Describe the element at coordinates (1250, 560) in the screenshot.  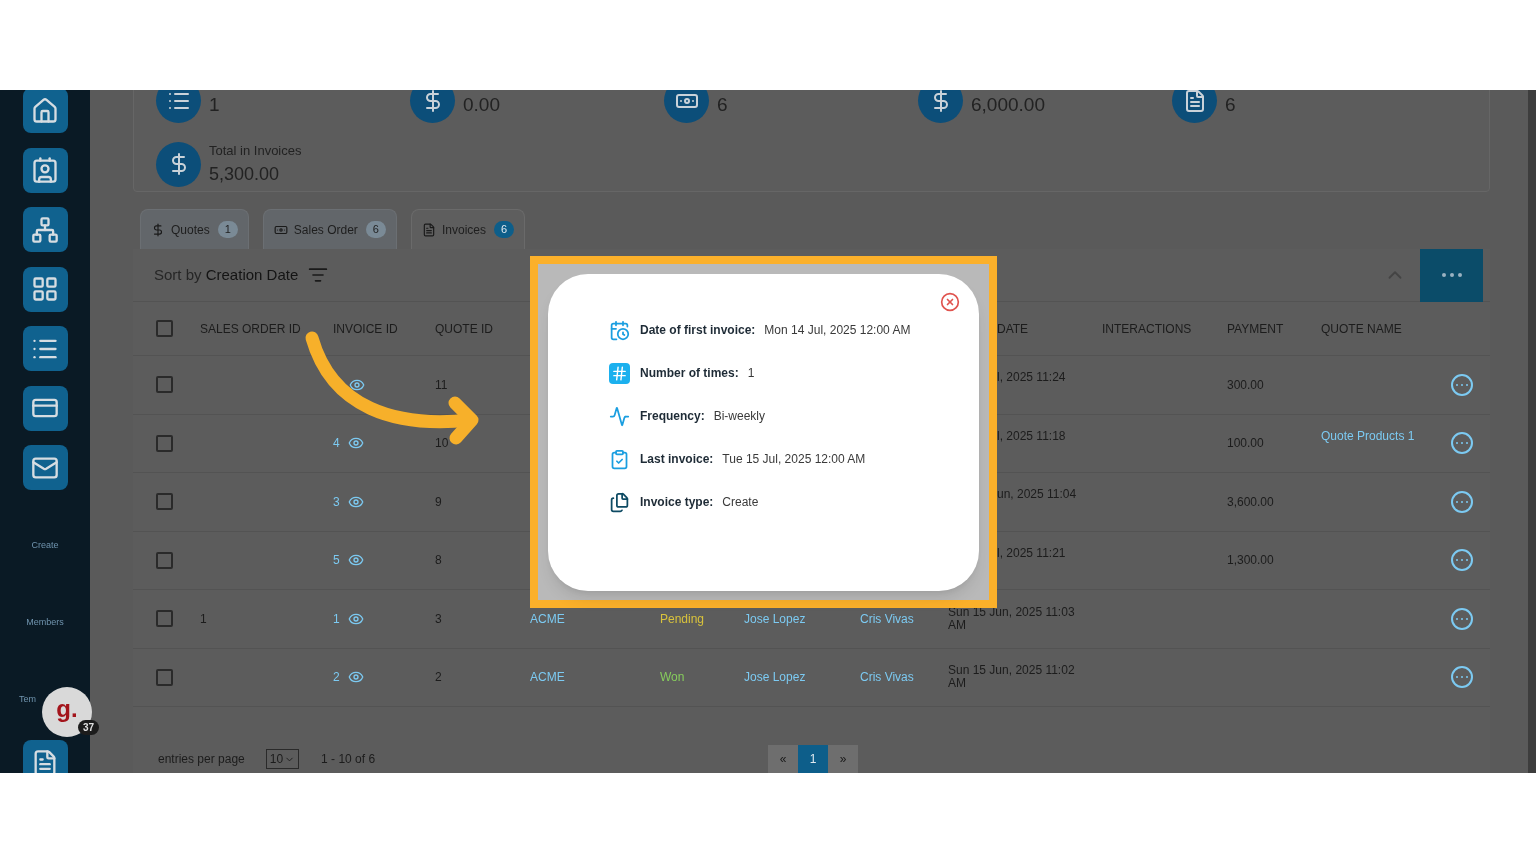
I see `table-cell: 1,300.00` at that location.